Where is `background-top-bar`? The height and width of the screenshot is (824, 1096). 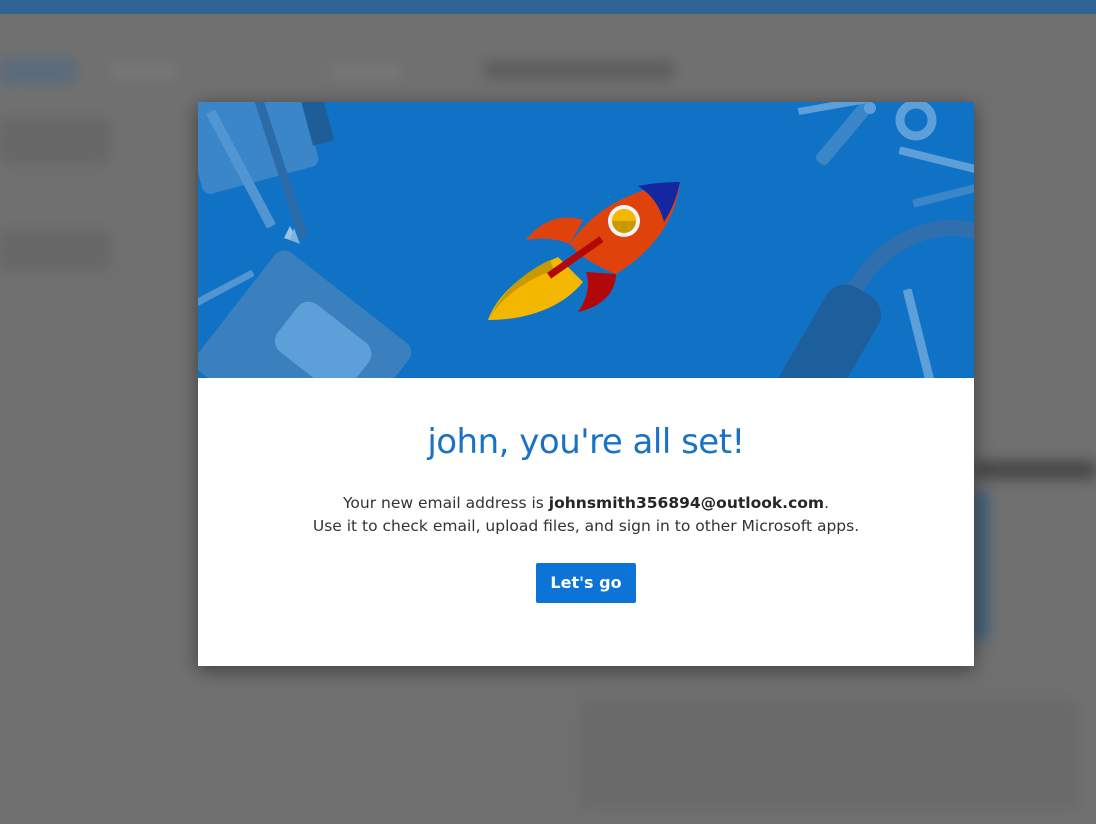
background-top-bar is located at coordinates (548, 7).